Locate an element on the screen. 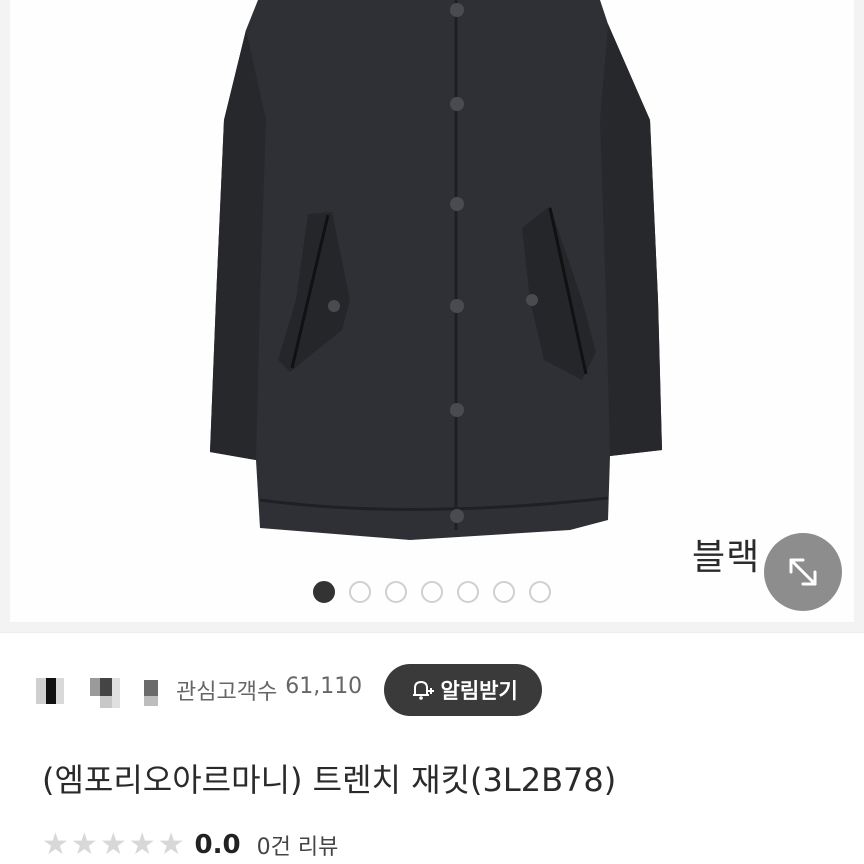 The width and height of the screenshot is (864, 864). watchers-label: 관심고객수 is located at coordinates (227, 692).